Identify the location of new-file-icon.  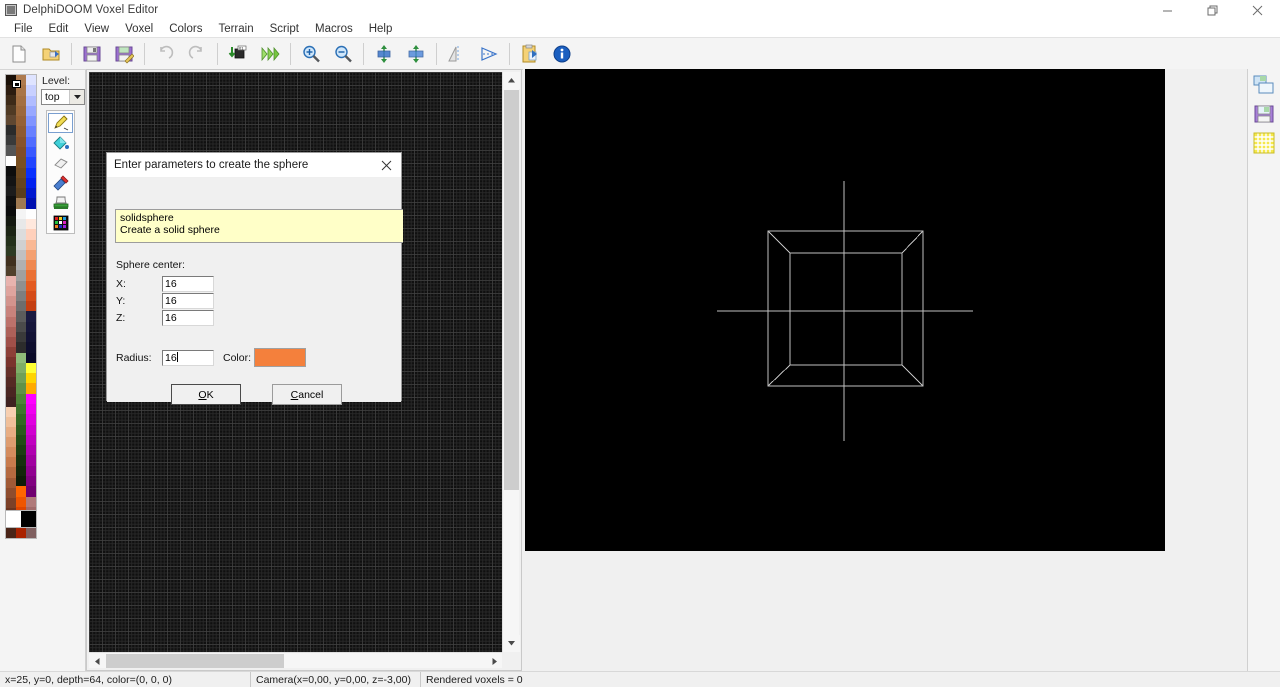
(19, 54).